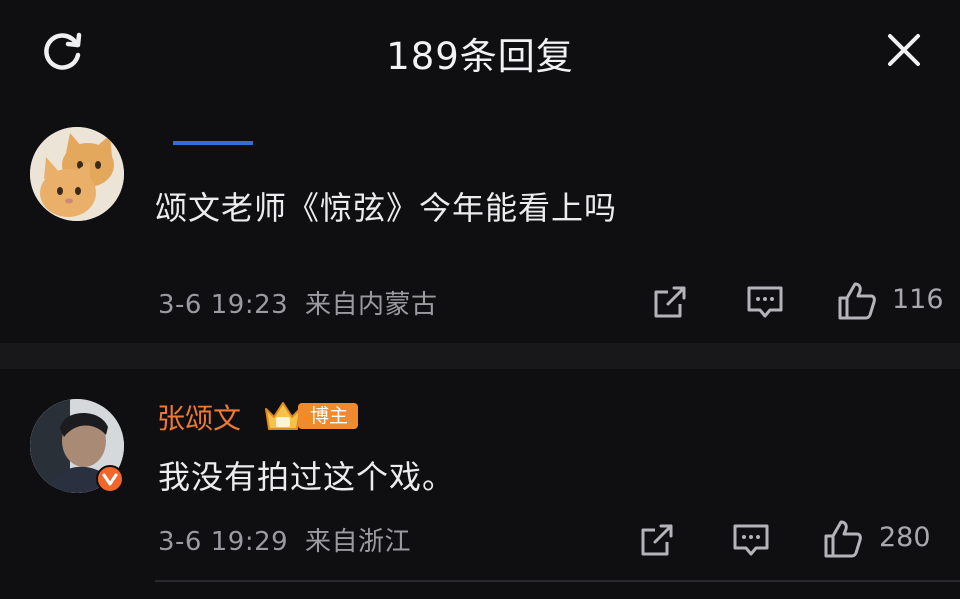 The width and height of the screenshot is (960, 599). I want to click on cat-avatar, so click(77, 174).